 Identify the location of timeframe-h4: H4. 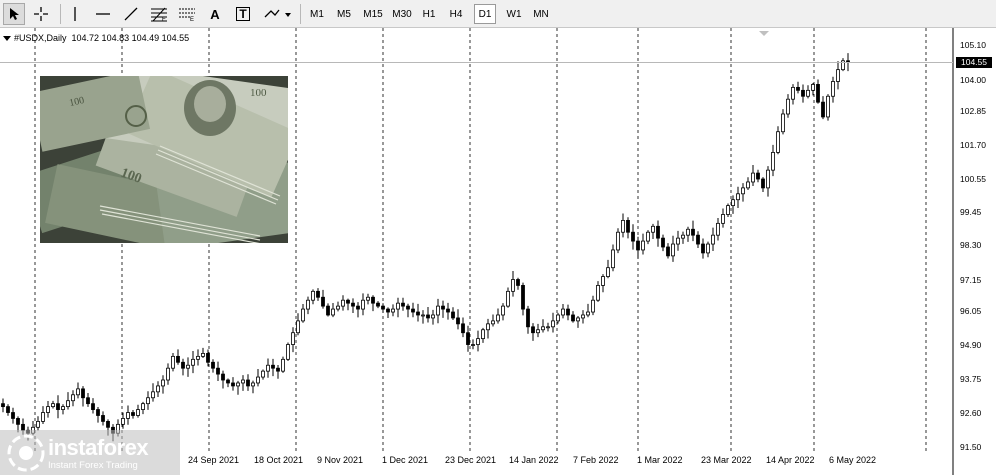
(456, 14).